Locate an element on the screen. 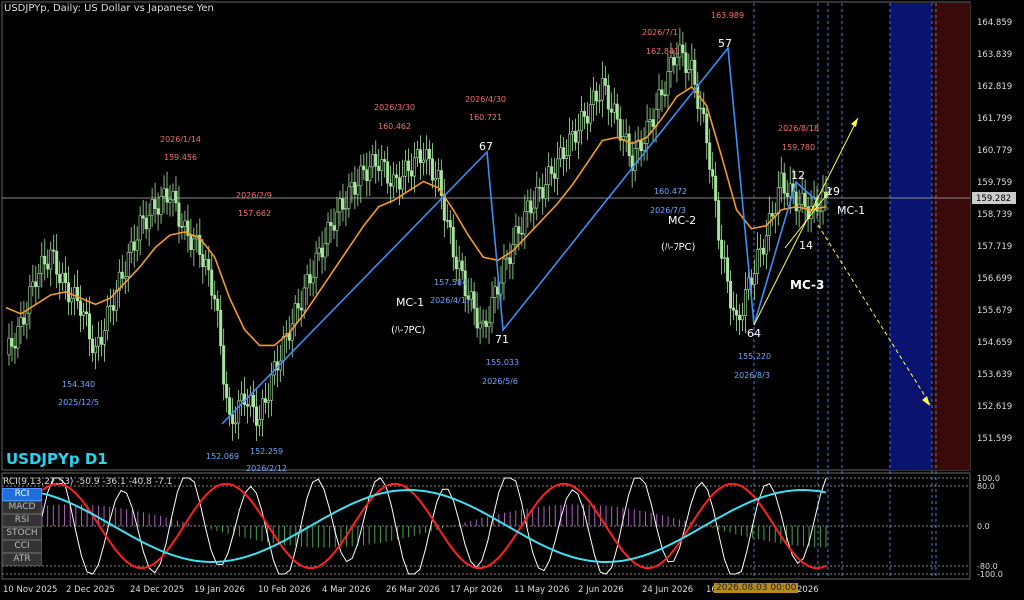 This screenshot has width=1024, height=600. svg-text: 2026/3/30 is located at coordinates (394, 107).